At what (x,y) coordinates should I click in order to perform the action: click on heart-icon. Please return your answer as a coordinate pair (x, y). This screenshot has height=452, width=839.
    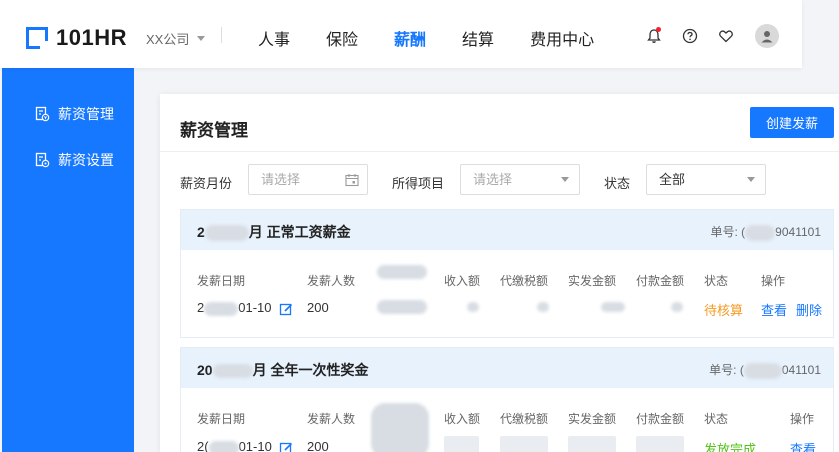
    Looking at the image, I should click on (726, 36).